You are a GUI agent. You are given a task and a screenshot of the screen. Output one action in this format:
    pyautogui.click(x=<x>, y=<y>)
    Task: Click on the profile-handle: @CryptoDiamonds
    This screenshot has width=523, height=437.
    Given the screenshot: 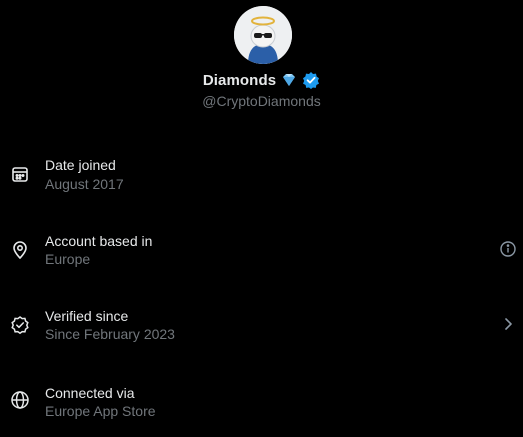 What is the action you would take?
    pyautogui.click(x=261, y=101)
    